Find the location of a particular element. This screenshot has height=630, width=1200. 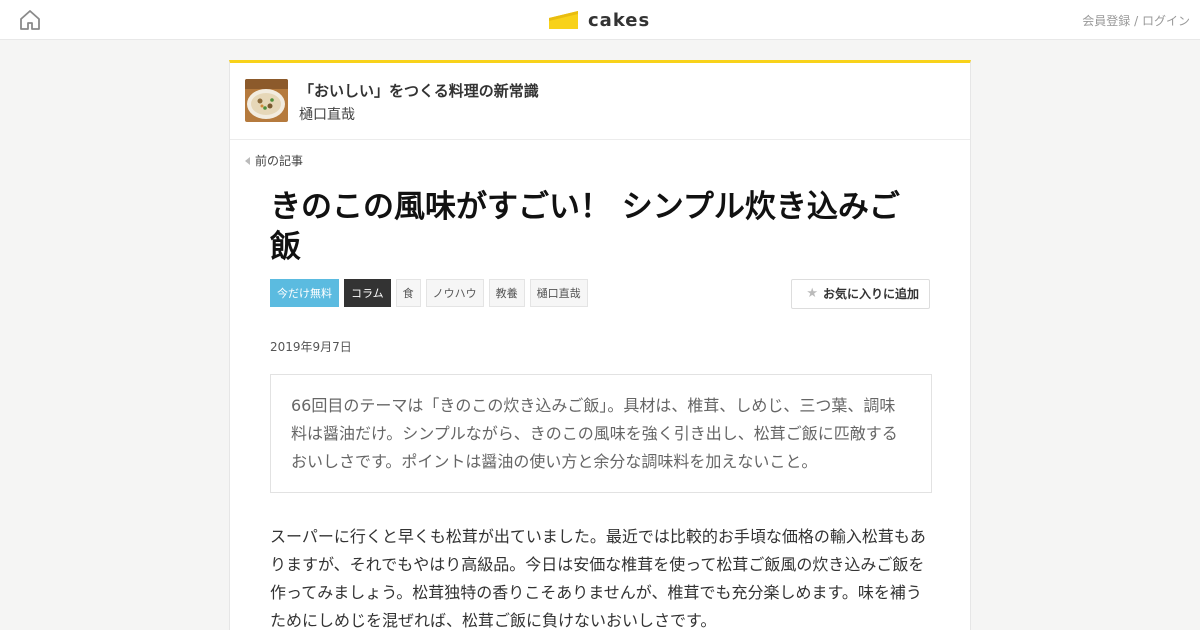

add-favorite-button: ★ お気に入りに追加 is located at coordinates (860, 294).